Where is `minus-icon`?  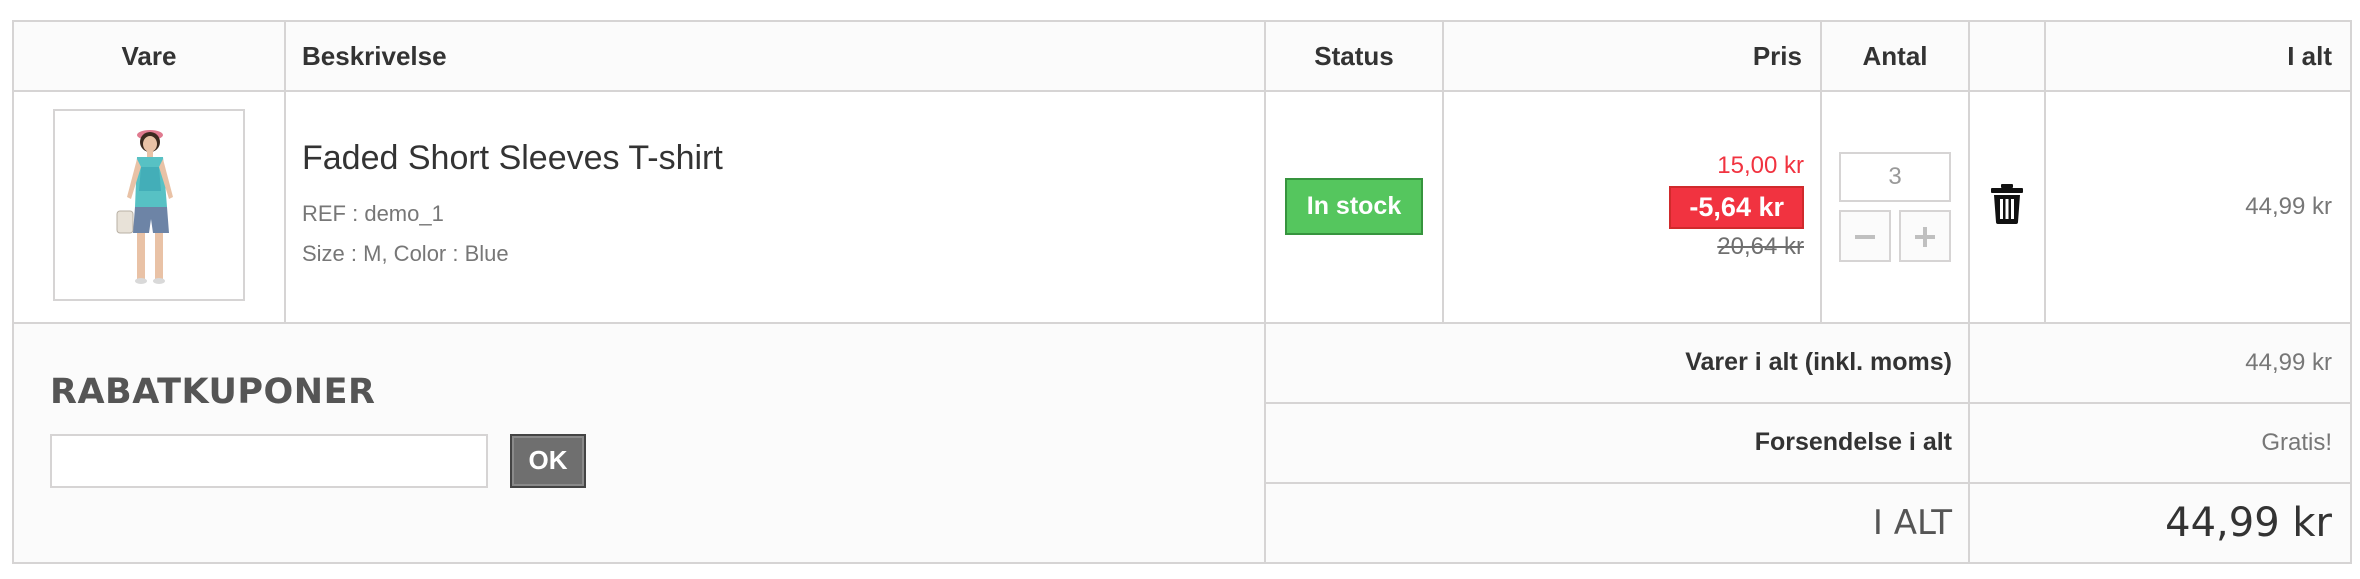 minus-icon is located at coordinates (1865, 237).